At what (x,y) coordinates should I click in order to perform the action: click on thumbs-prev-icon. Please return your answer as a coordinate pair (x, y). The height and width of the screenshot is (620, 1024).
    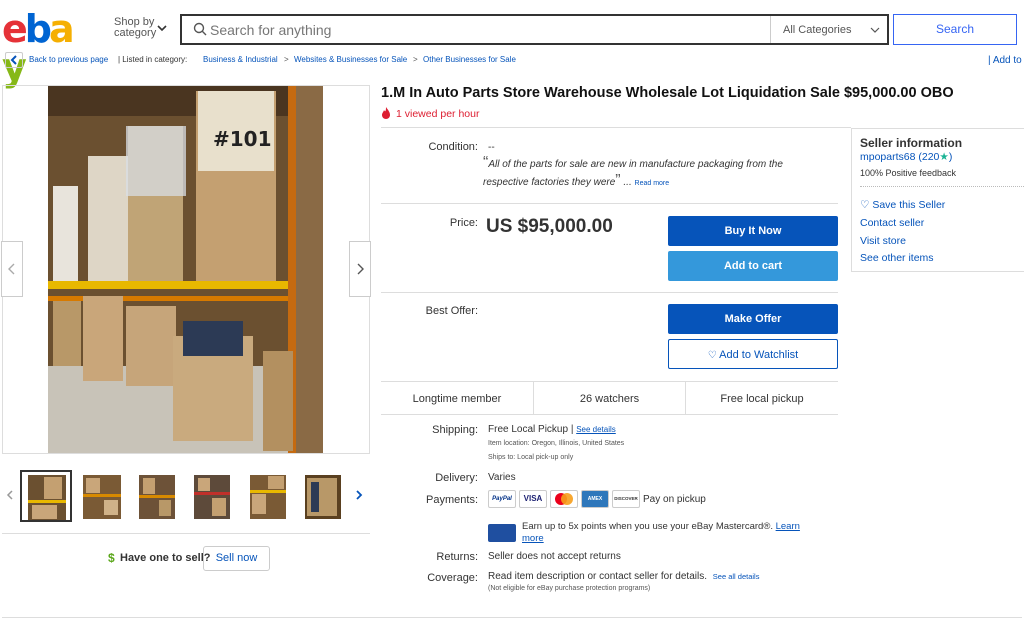
    Looking at the image, I should click on (10, 495).